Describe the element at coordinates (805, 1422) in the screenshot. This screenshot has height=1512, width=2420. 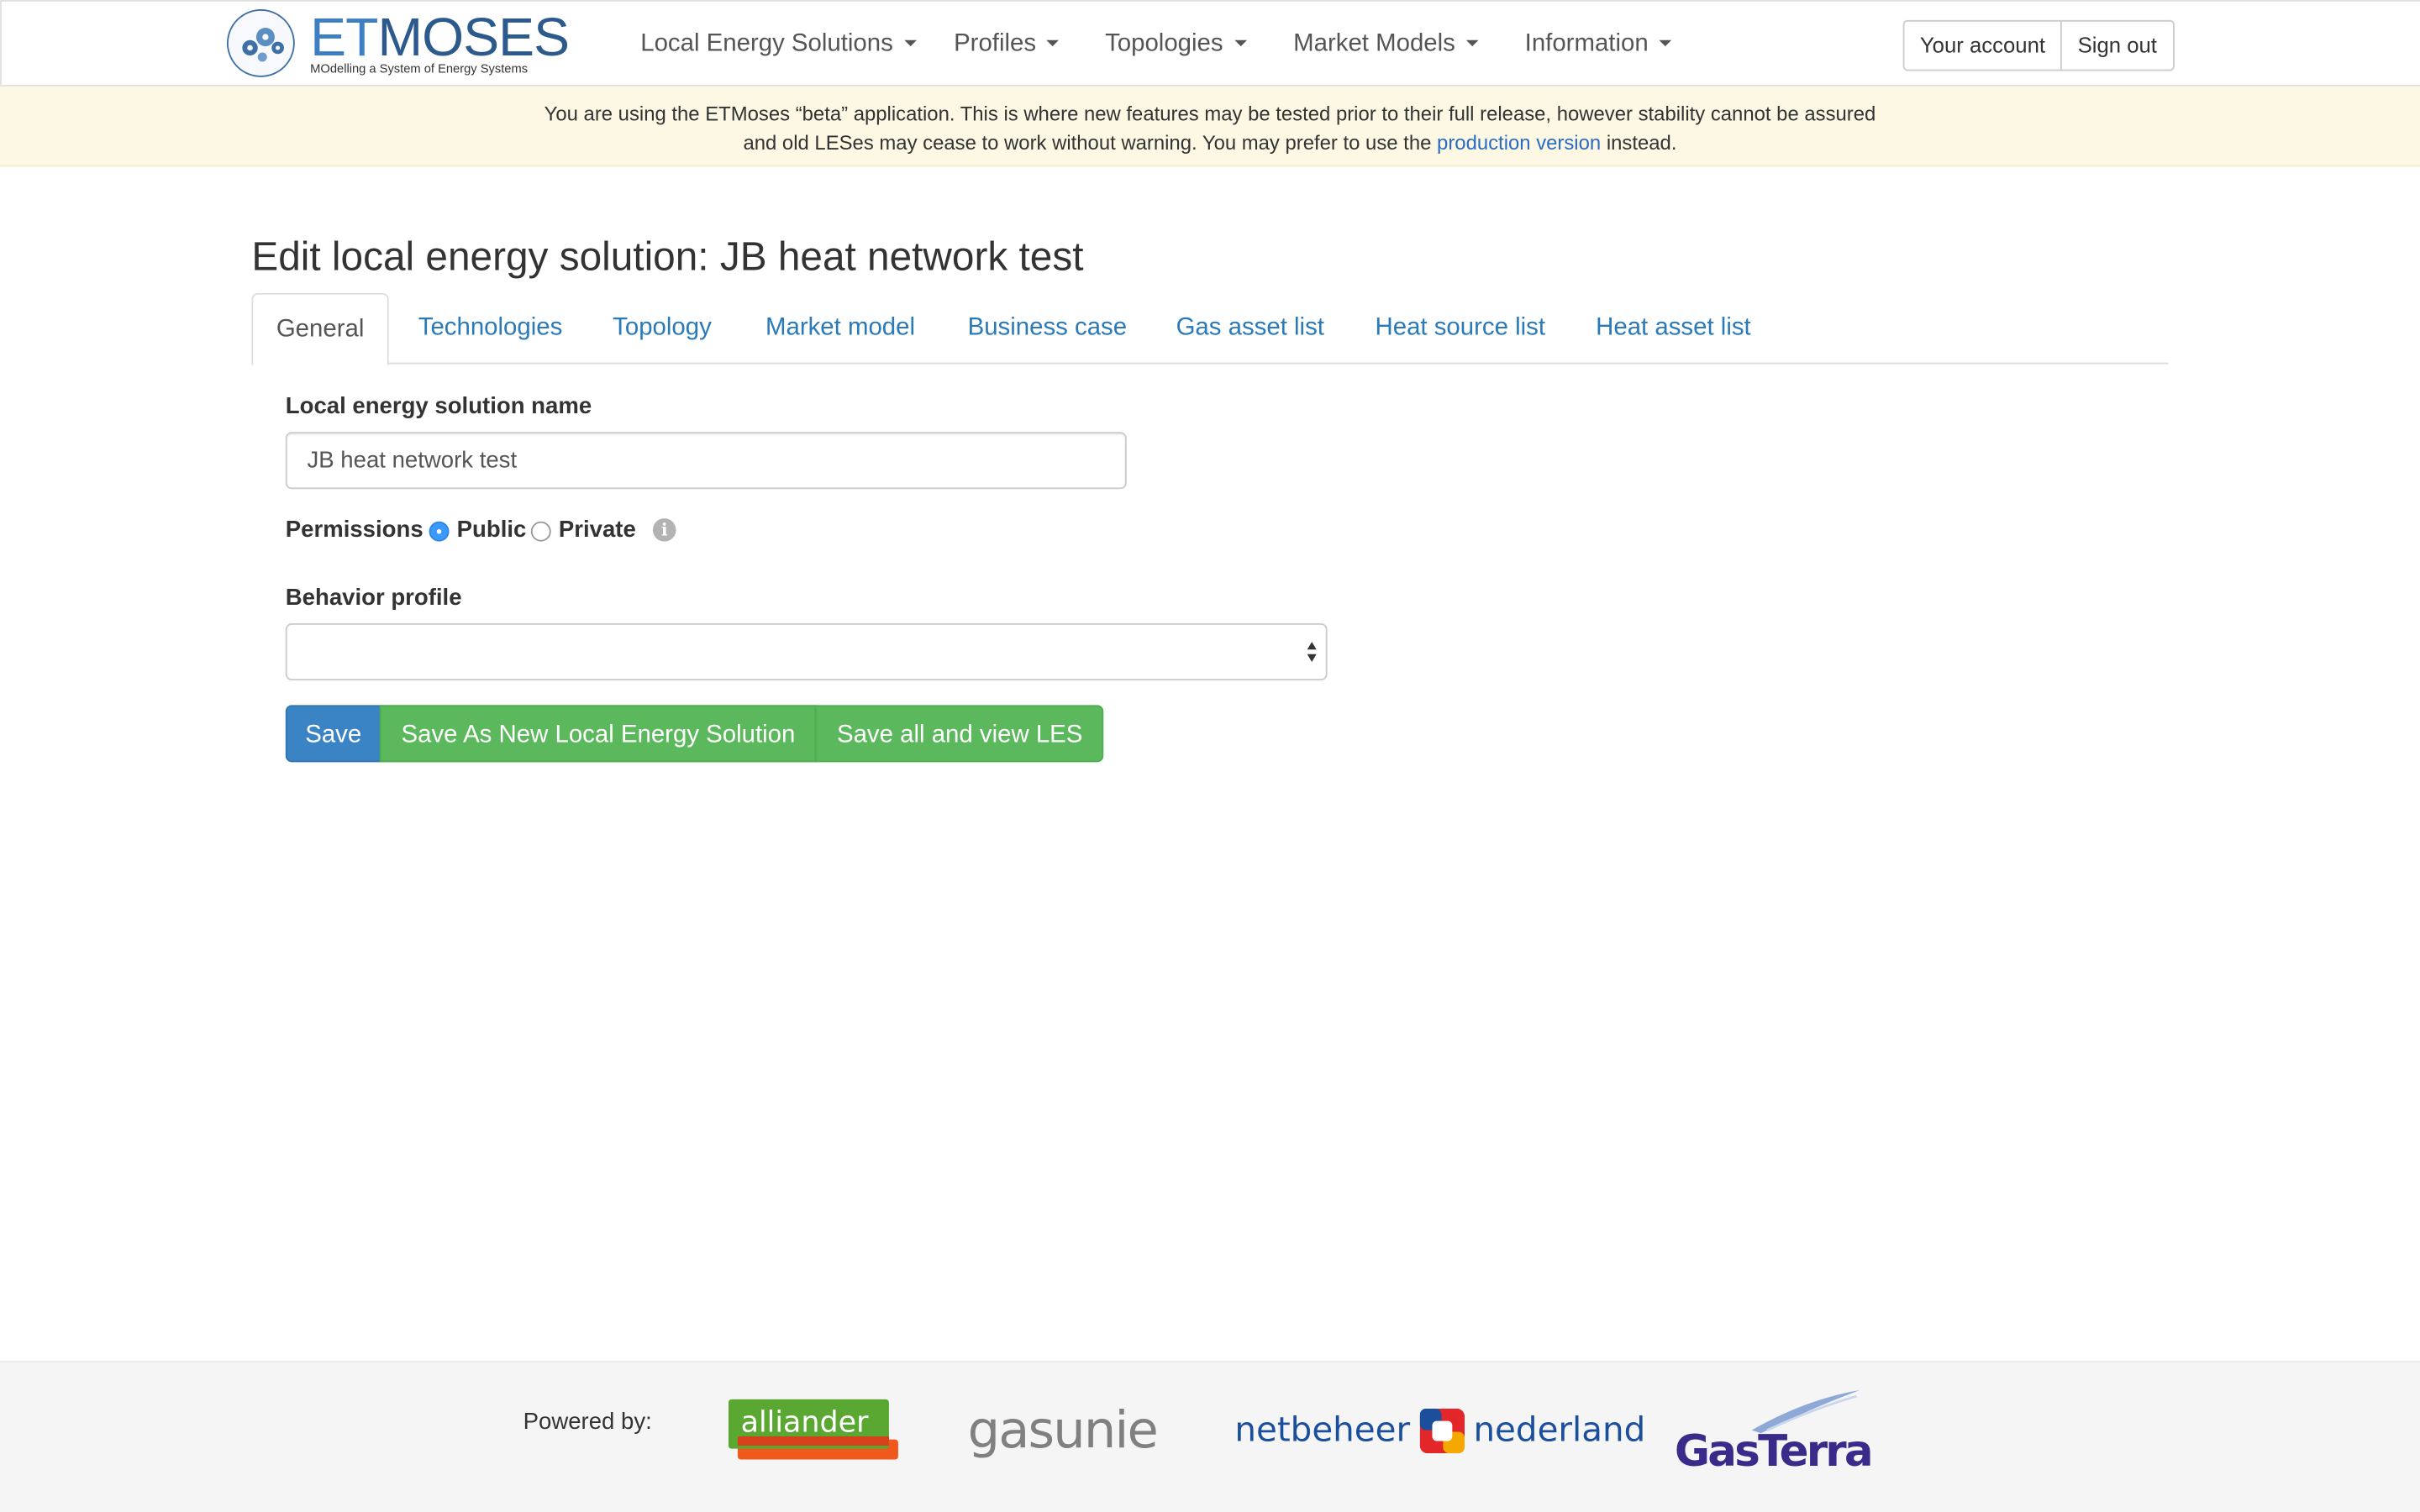
I see `svg-text: alliander` at that location.